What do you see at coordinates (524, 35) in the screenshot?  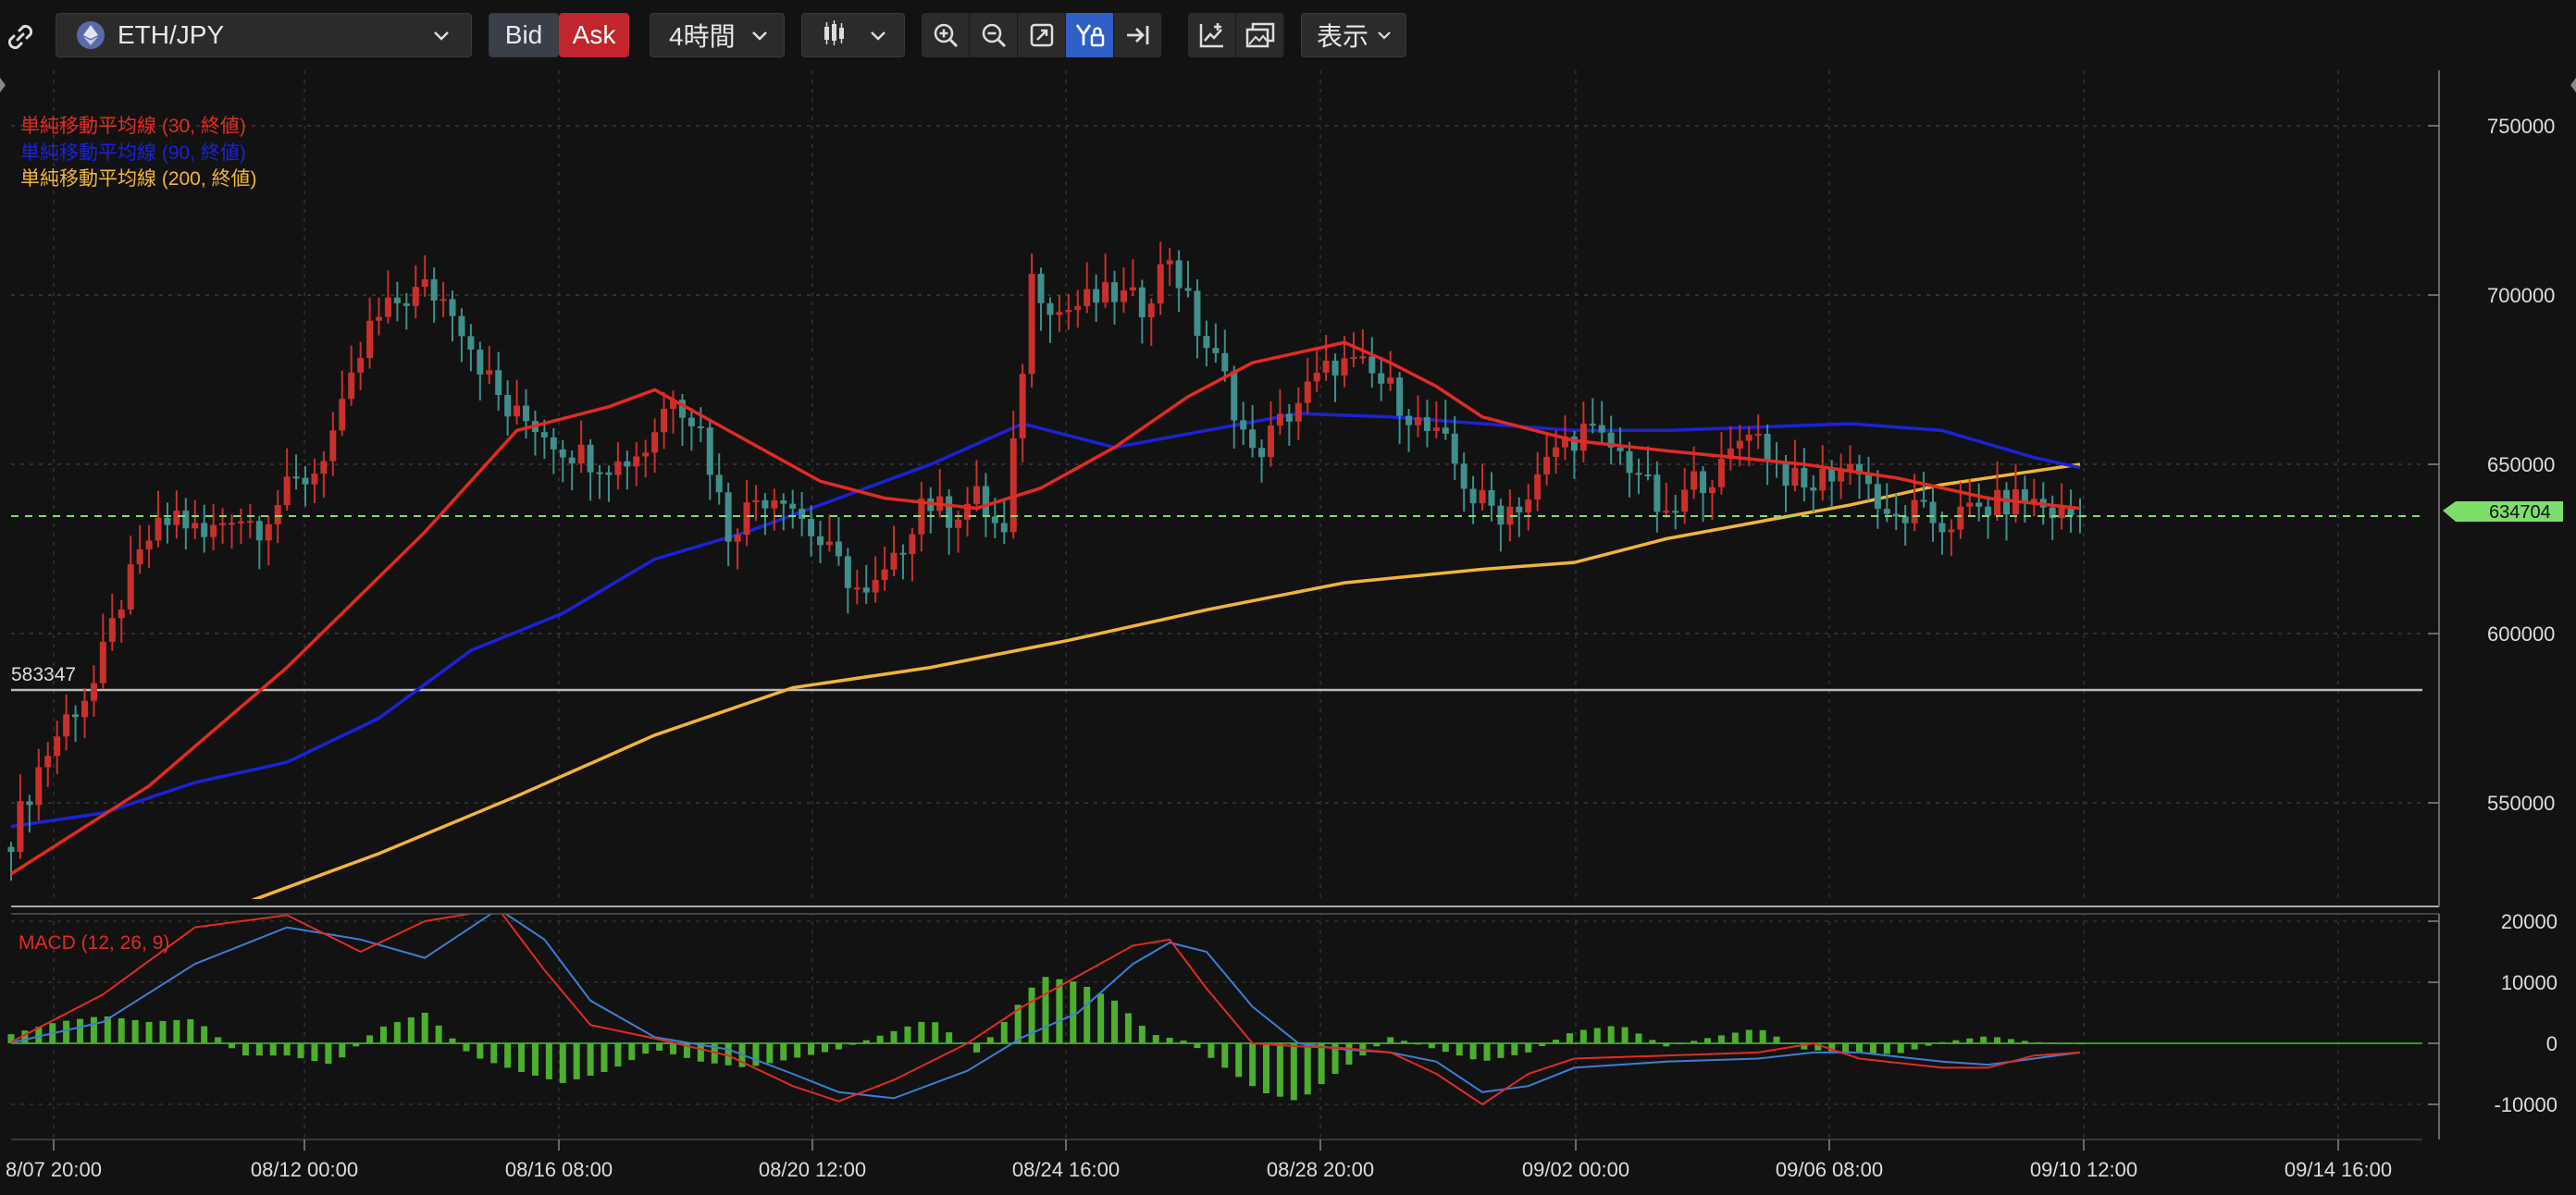 I see `bid-button: Bid` at bounding box center [524, 35].